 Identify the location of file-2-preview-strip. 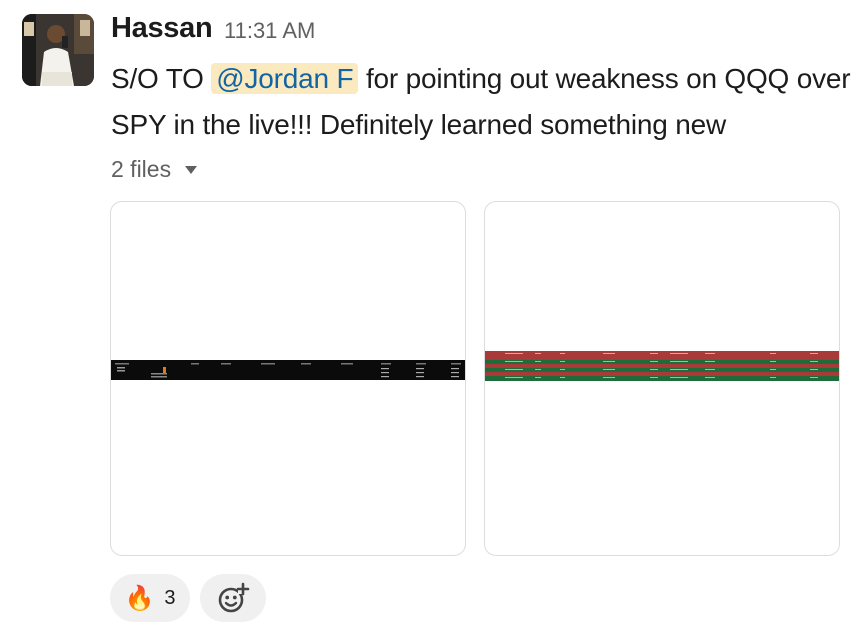
(662, 366).